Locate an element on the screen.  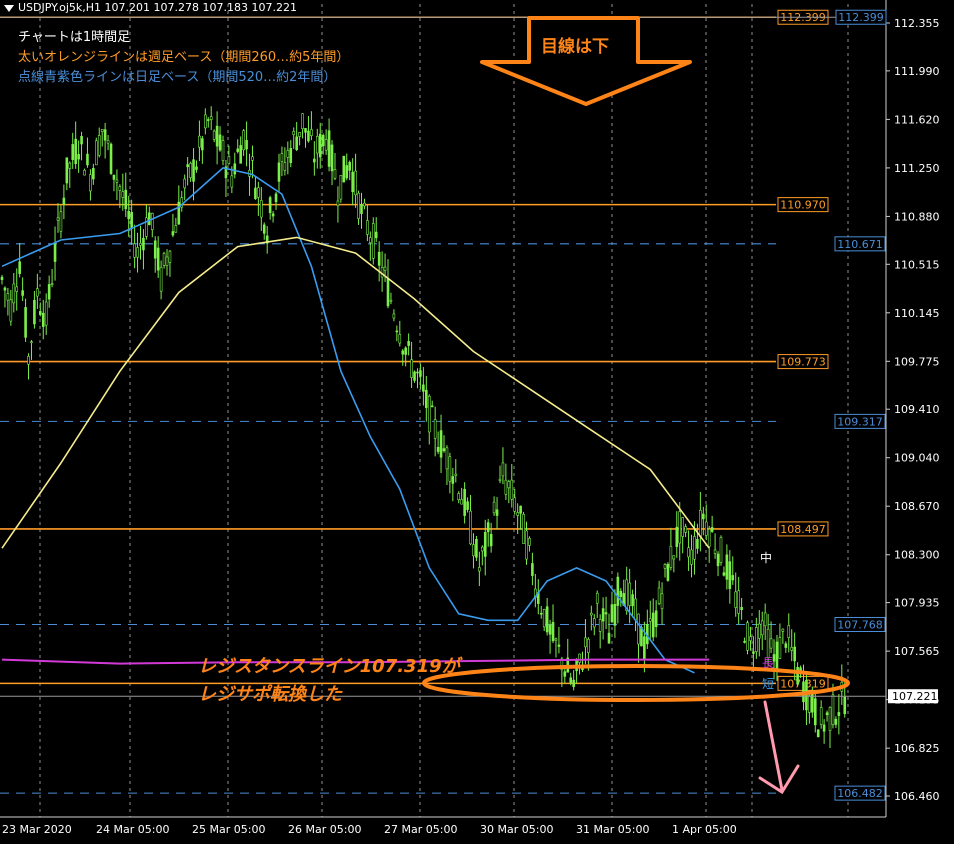
axis-tick-label: 106.825 is located at coordinates (917, 748).